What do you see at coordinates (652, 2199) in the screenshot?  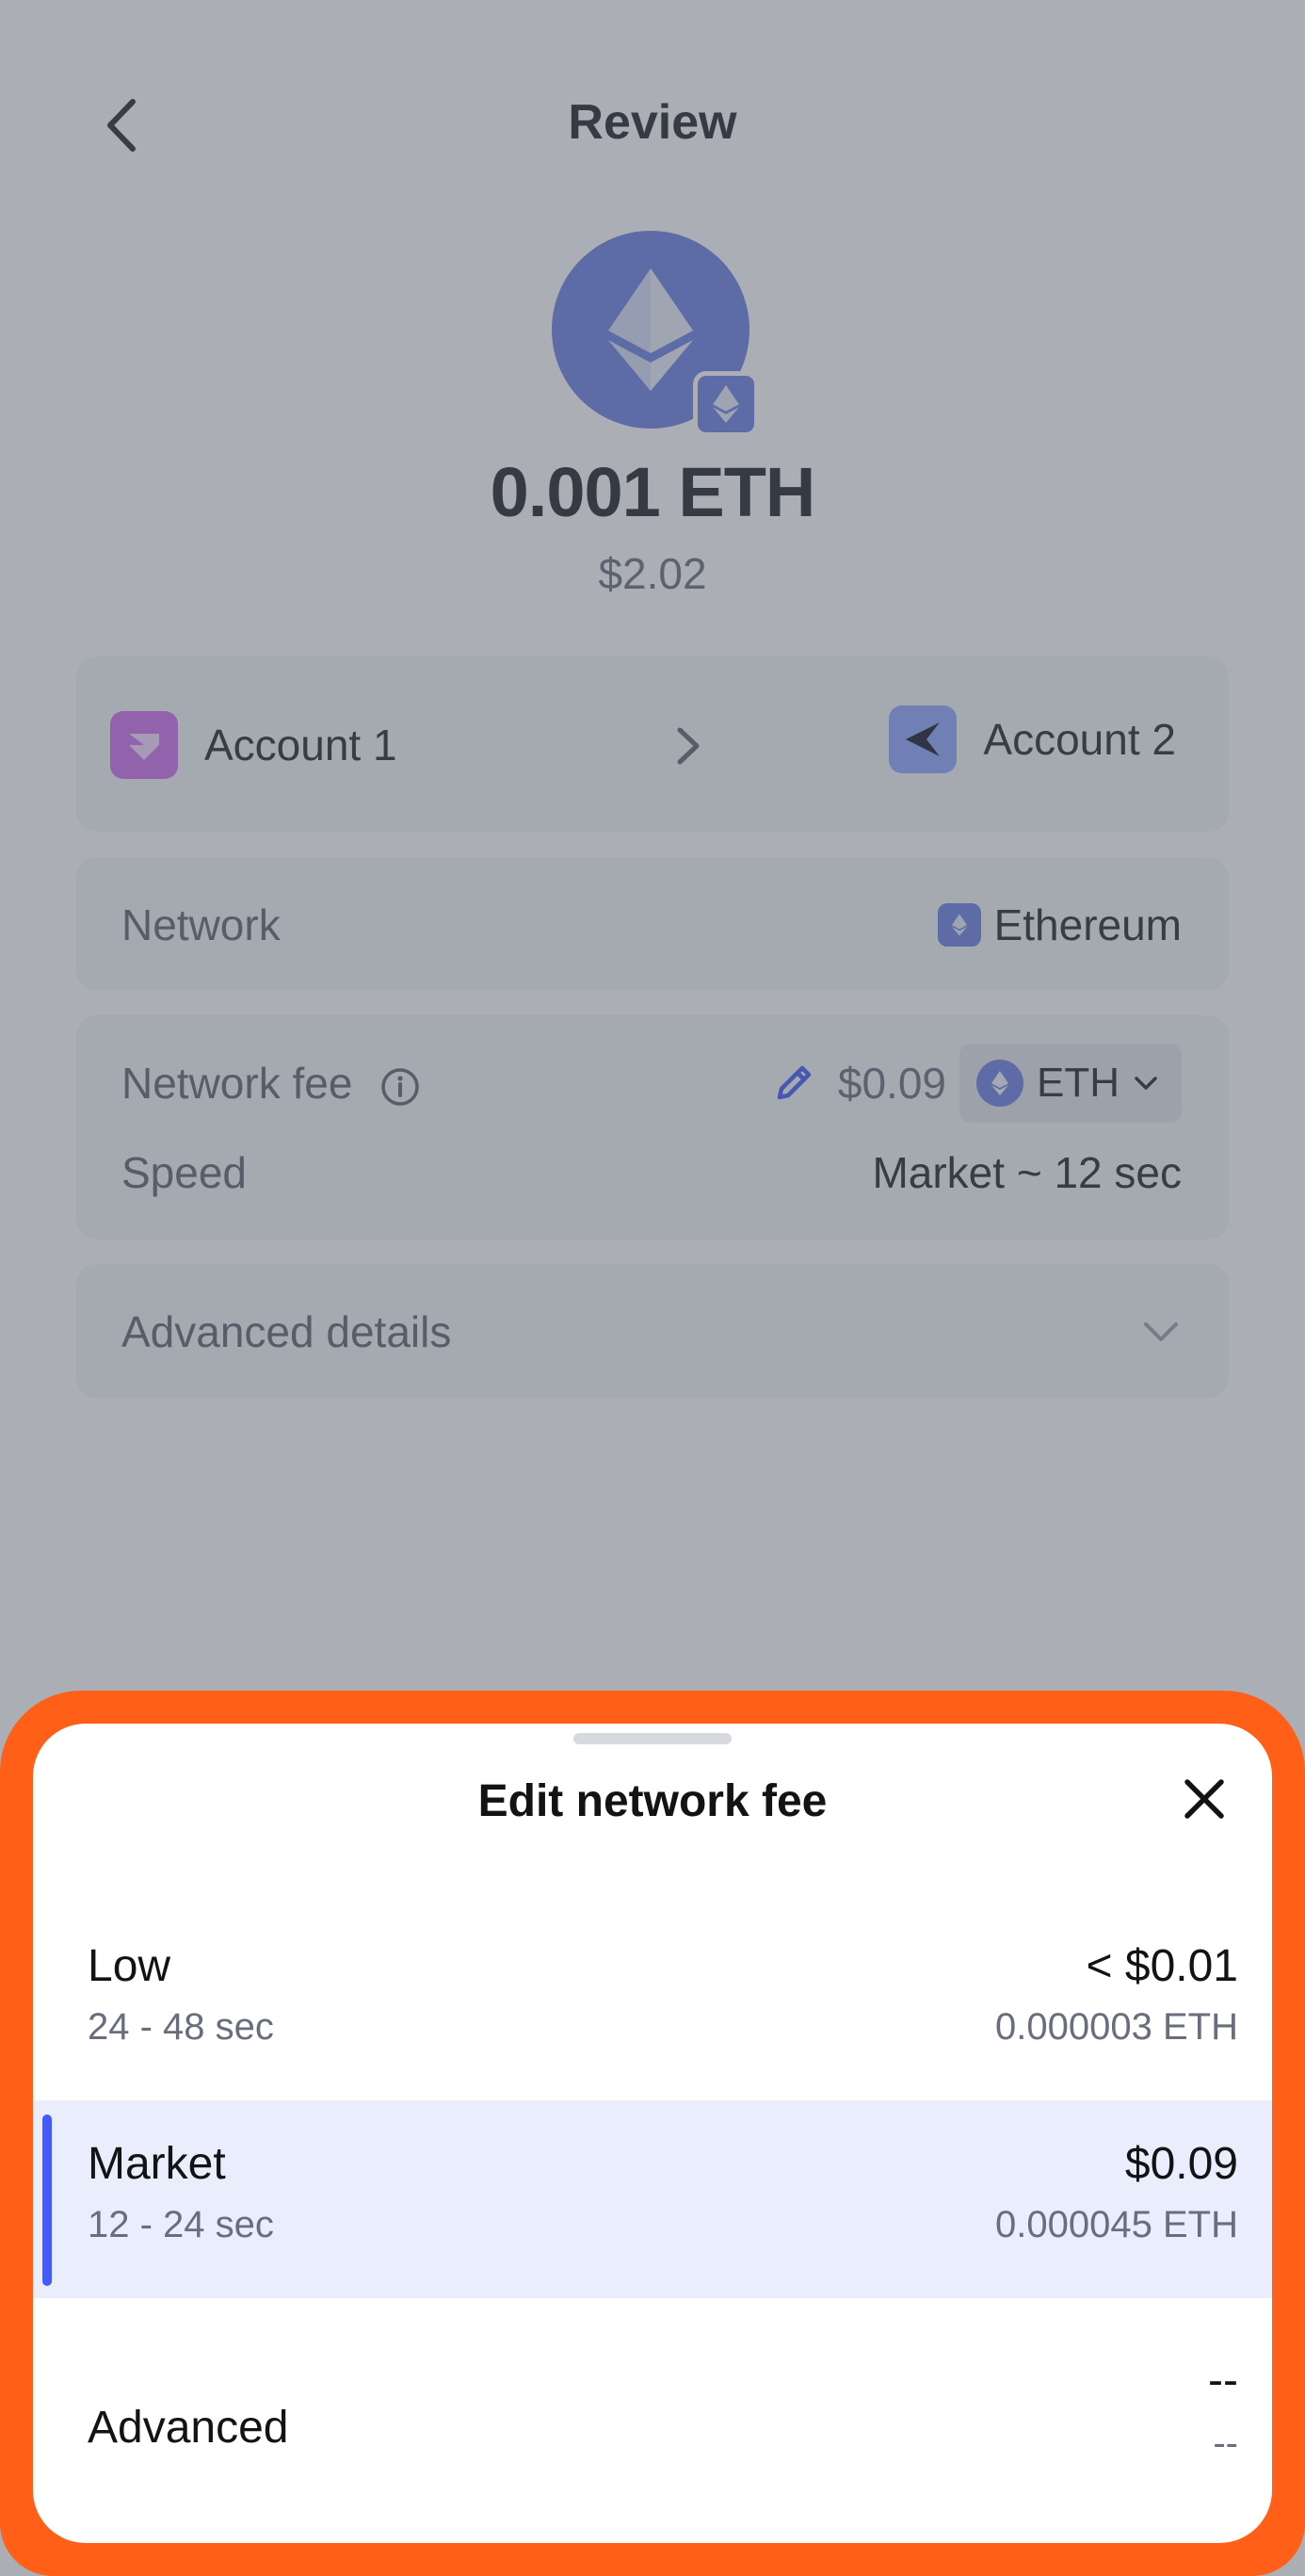 I see `fee-option-market: Market 12 - 24 sec $0.09 0.000045 ETH` at bounding box center [652, 2199].